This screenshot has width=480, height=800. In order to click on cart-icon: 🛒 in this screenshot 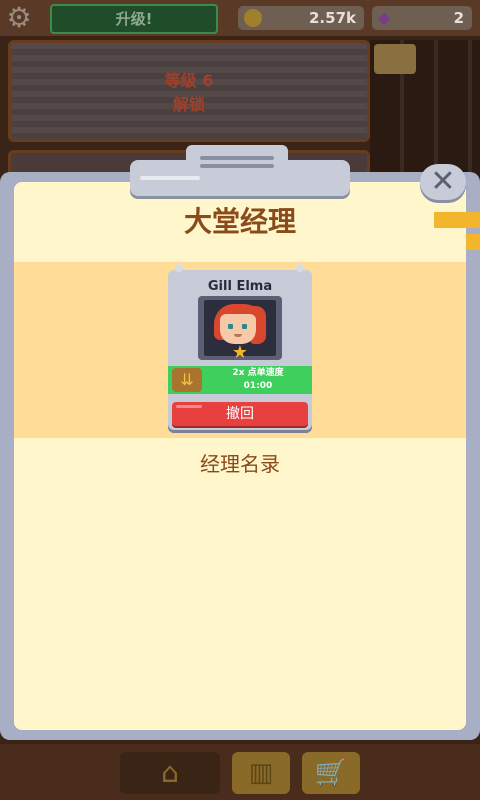, I will do `click(331, 773)`.